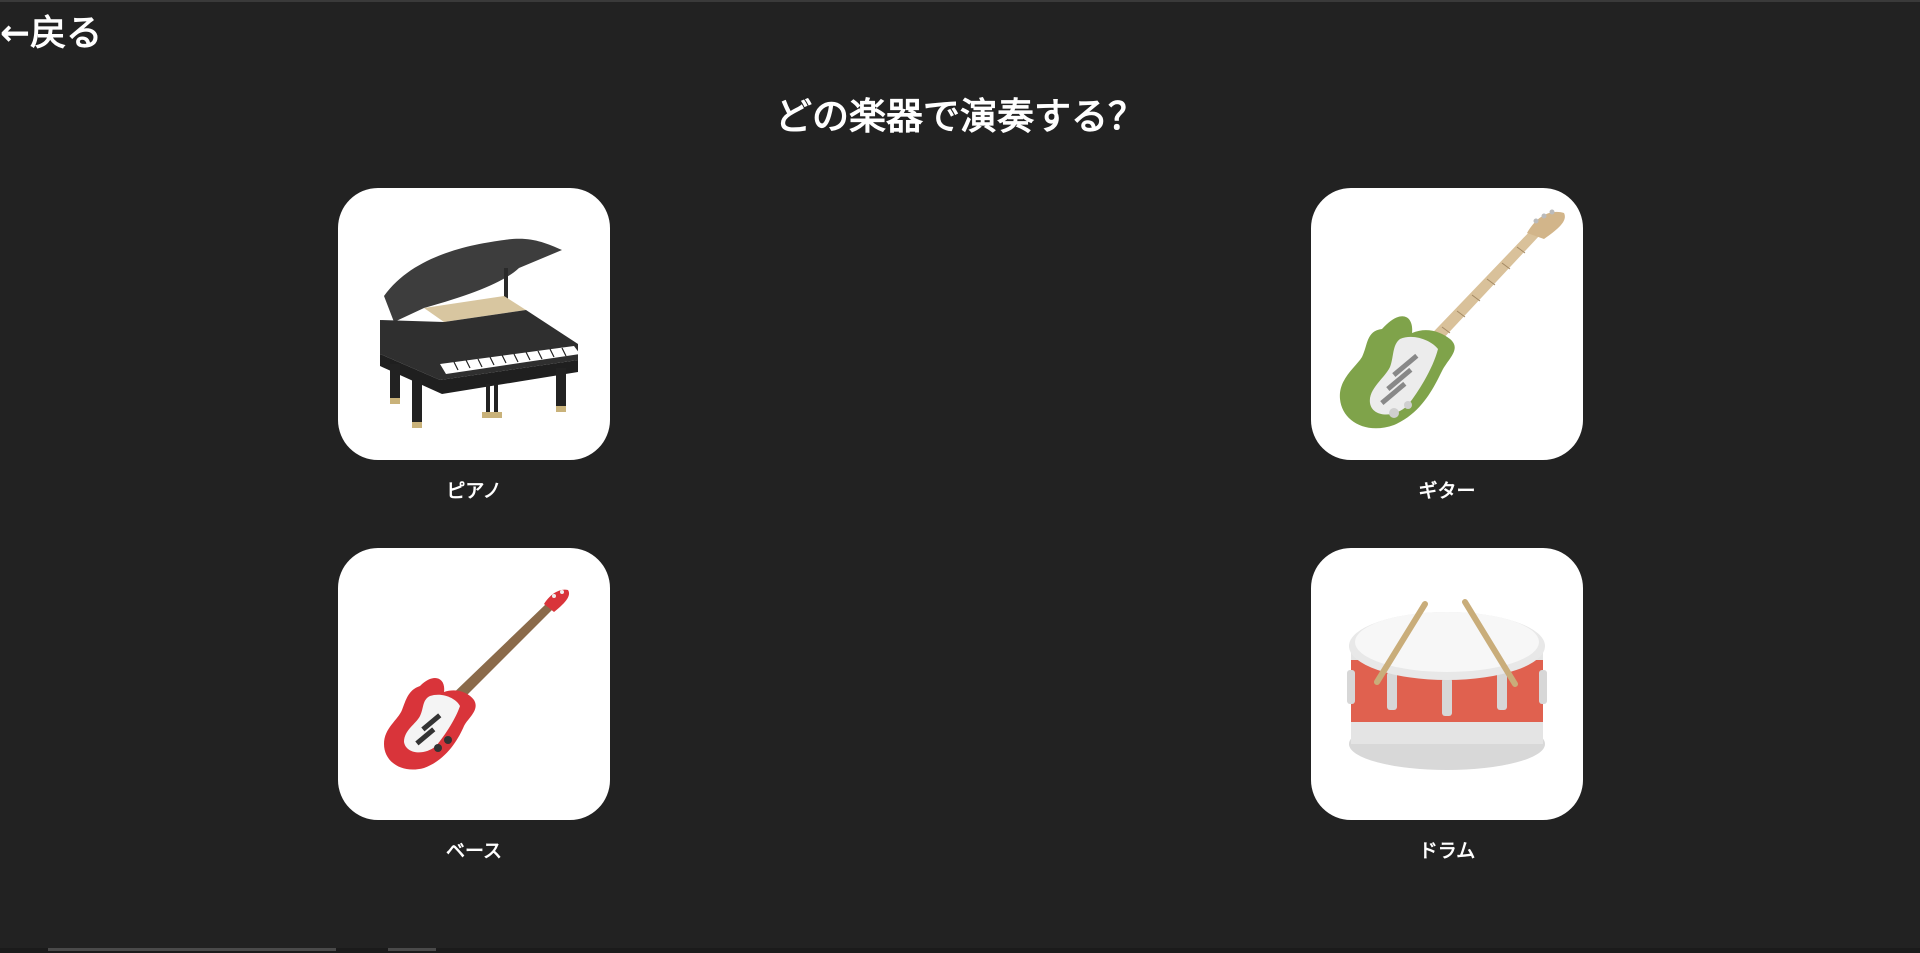 This screenshot has width=1920, height=953. What do you see at coordinates (1452, 319) in the screenshot?
I see `electric-guitar-icon` at bounding box center [1452, 319].